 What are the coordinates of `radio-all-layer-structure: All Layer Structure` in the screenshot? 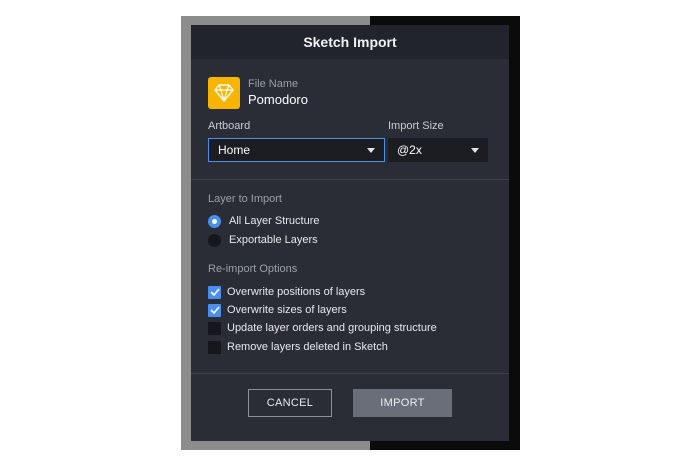 It's located at (263, 221).